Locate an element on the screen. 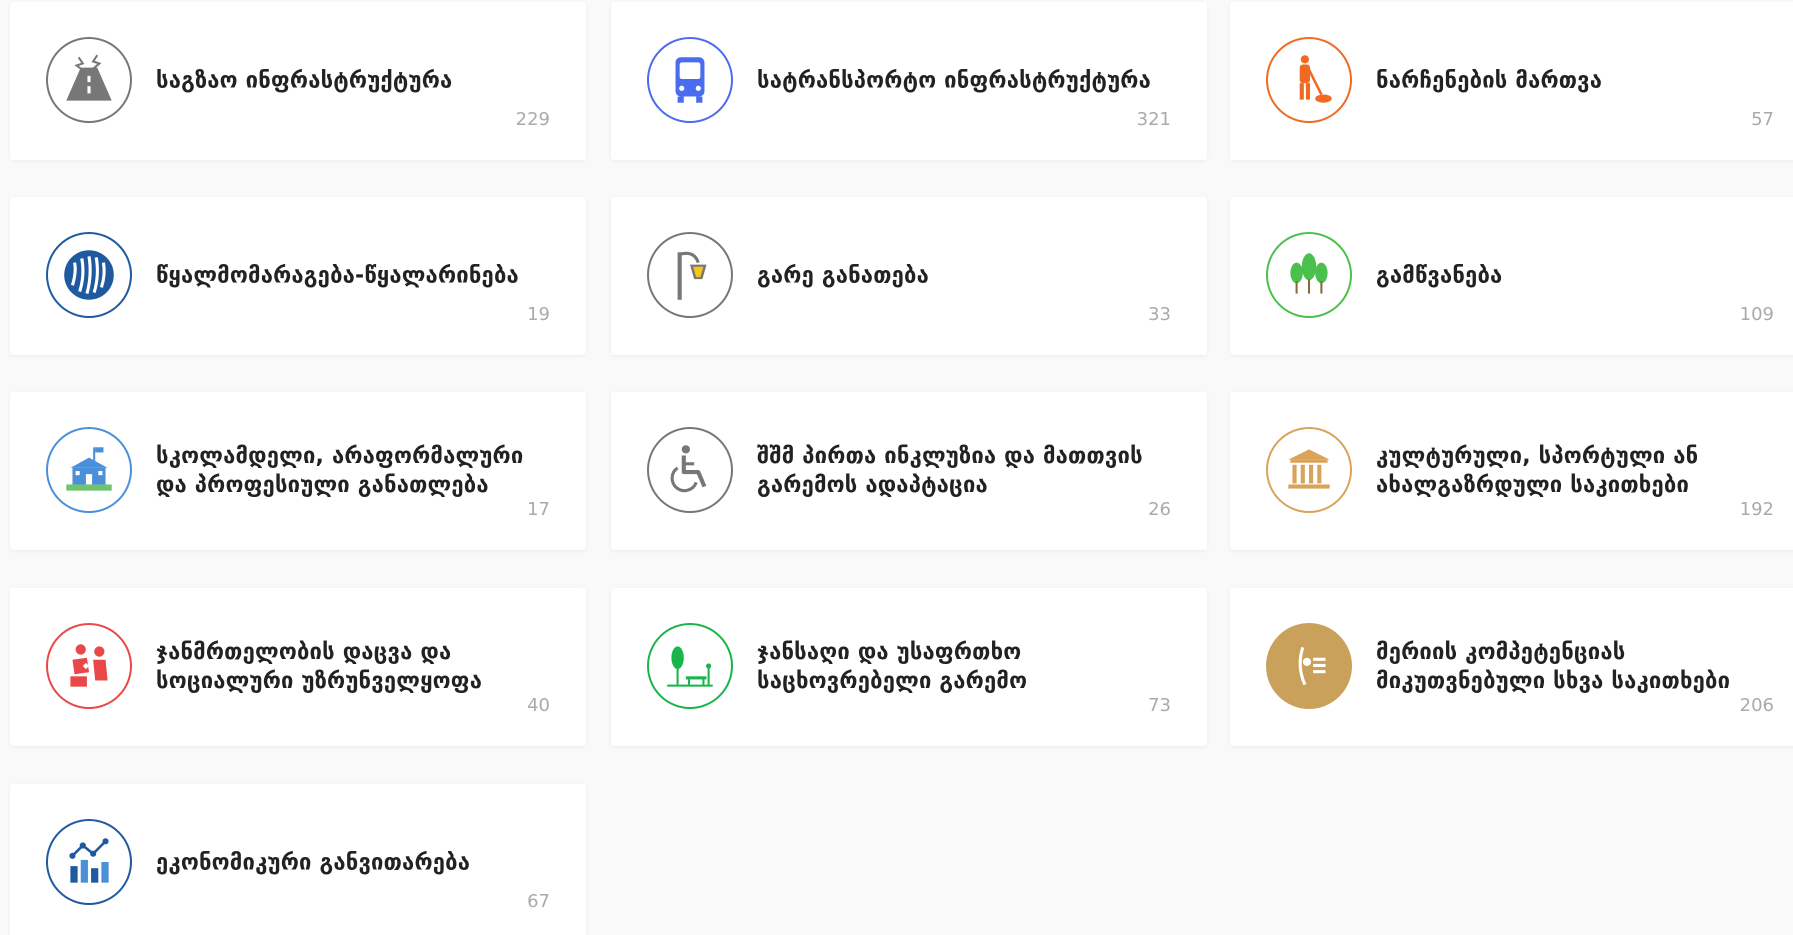  trees-icon is located at coordinates (1309, 275).